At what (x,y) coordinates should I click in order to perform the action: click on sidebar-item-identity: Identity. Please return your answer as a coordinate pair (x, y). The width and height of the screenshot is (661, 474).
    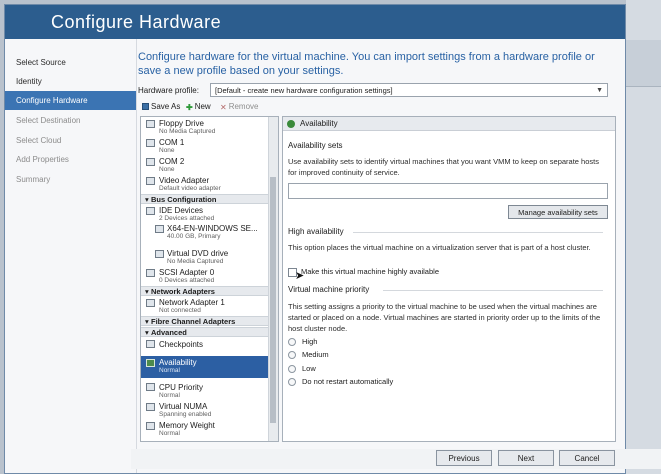
    Looking at the image, I should click on (70, 81).